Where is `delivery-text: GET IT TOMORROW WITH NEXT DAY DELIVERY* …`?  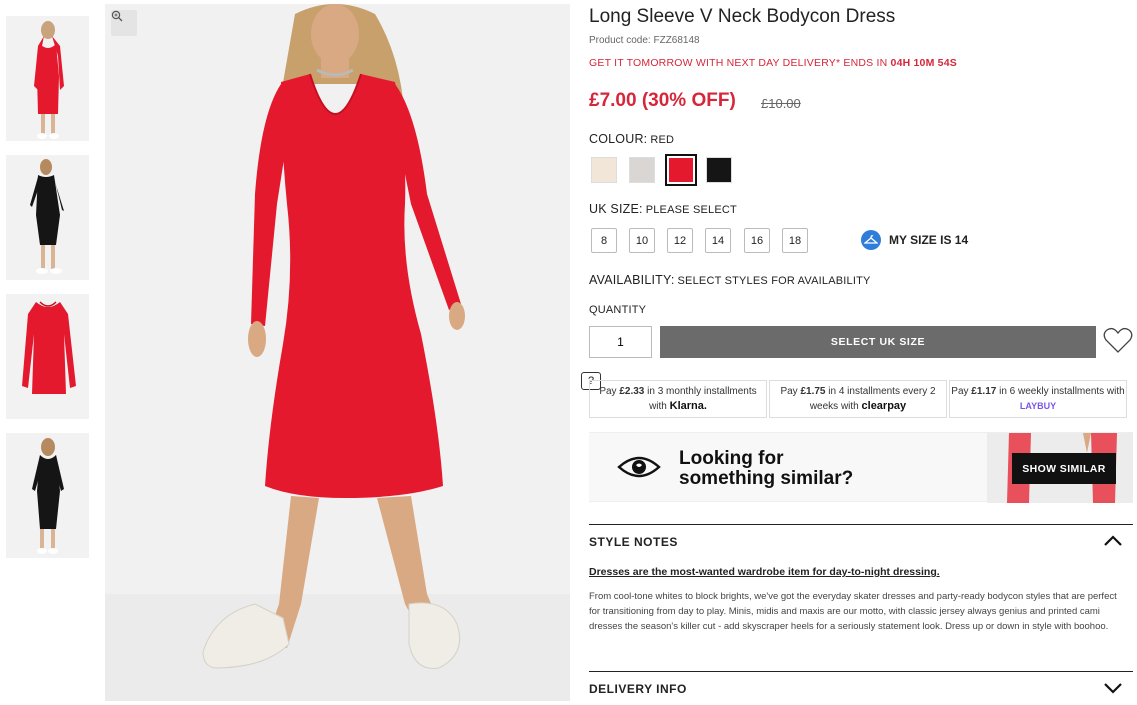 delivery-text: GET IT TOMORROW WITH NEXT DAY DELIVERY* … is located at coordinates (738, 63).